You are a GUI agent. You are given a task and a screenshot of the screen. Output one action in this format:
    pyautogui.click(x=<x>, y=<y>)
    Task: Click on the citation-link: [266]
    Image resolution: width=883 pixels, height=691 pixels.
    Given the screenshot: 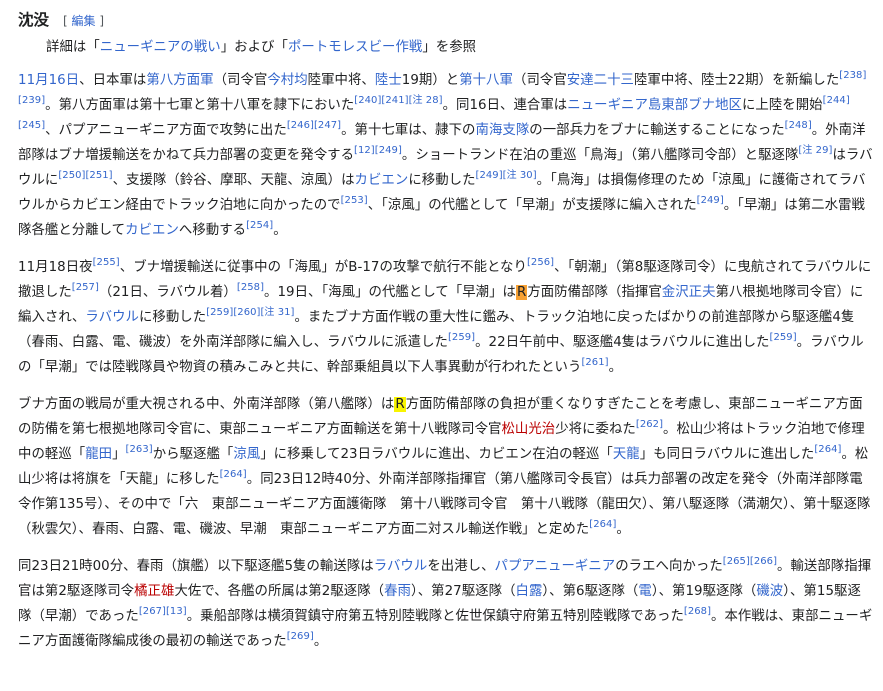 What is the action you would take?
    pyautogui.click(x=763, y=561)
    